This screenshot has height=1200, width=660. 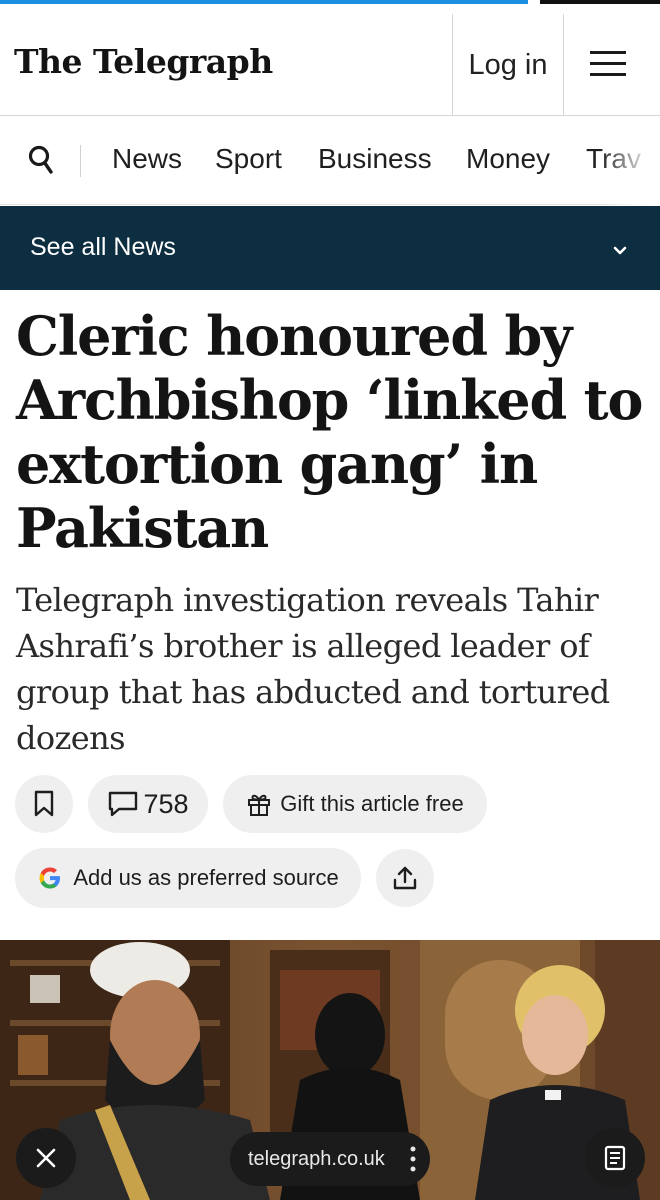 What do you see at coordinates (123, 804) in the screenshot?
I see `comment-icon` at bounding box center [123, 804].